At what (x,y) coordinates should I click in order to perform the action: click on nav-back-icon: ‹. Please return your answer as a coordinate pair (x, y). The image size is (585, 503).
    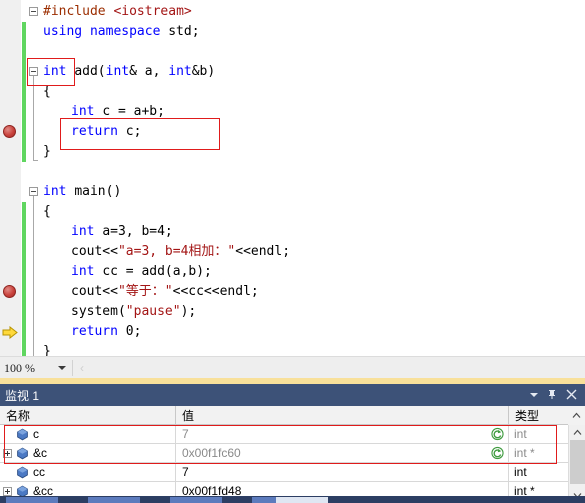
    Looking at the image, I should click on (82, 368).